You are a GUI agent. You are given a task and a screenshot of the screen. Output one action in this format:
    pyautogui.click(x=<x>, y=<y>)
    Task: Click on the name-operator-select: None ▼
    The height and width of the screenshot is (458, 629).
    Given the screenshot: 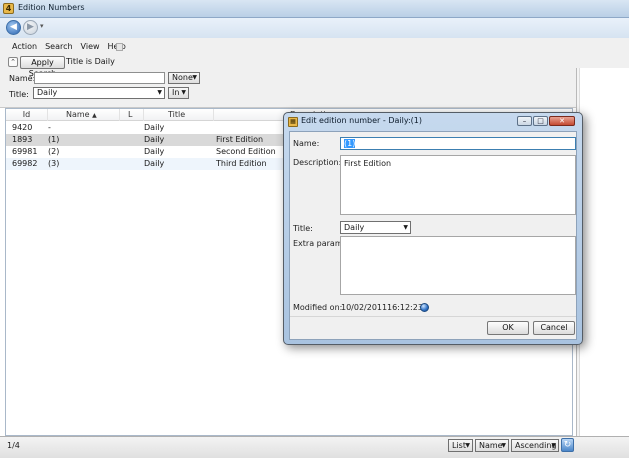 What is the action you would take?
    pyautogui.click(x=184, y=78)
    